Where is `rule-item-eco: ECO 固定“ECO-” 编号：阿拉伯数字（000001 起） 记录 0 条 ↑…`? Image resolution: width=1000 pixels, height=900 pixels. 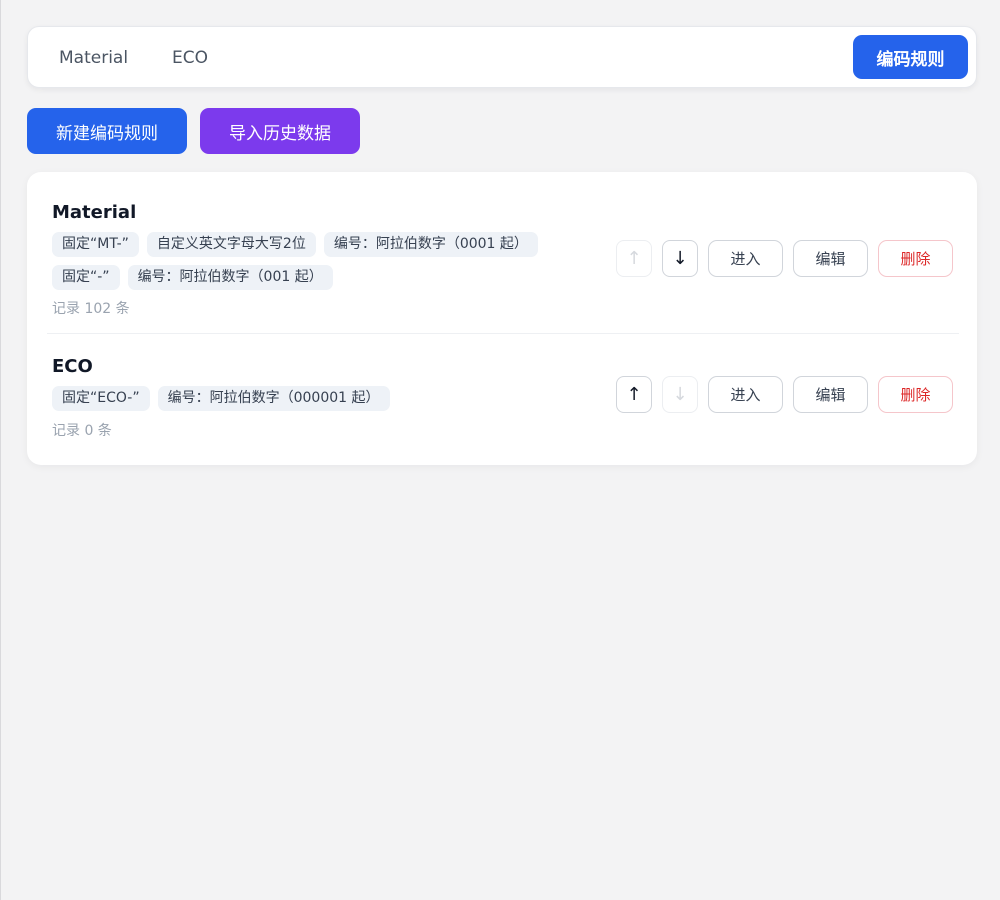
rule-item-eco: ECO 固定“ECO-” 编号：阿拉伯数字（000001 起） 记录 0 条 ↑… is located at coordinates (503, 399).